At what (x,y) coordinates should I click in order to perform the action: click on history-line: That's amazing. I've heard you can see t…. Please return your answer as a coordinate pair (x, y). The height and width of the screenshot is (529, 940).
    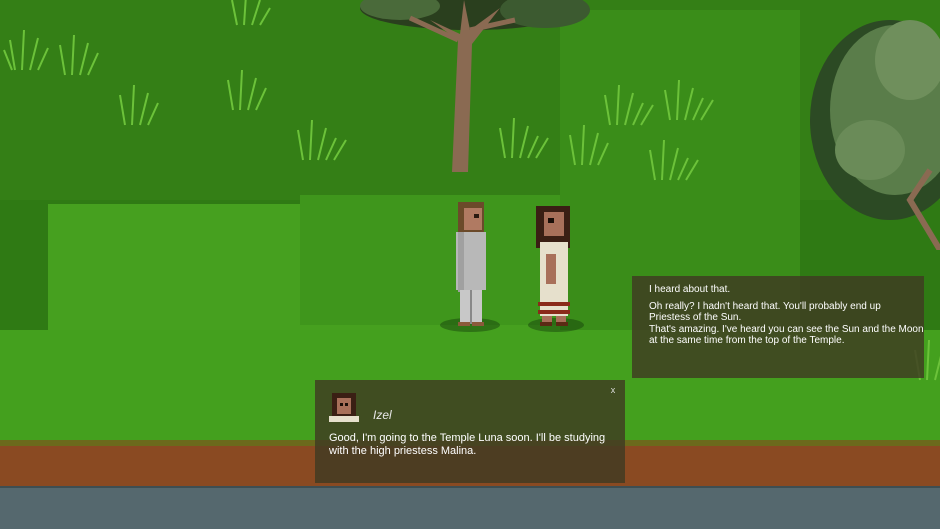
    Looking at the image, I should click on (786, 335).